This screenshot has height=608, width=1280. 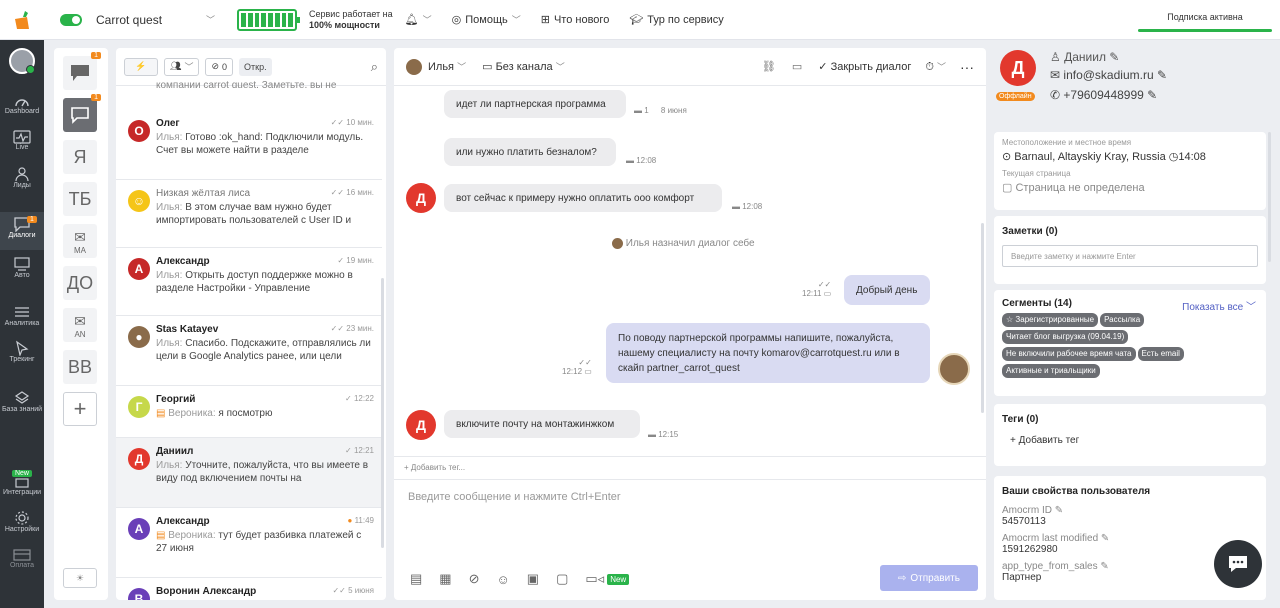 What do you see at coordinates (161, 413) in the screenshot?
I see `note-icon: ▤` at bounding box center [161, 413].